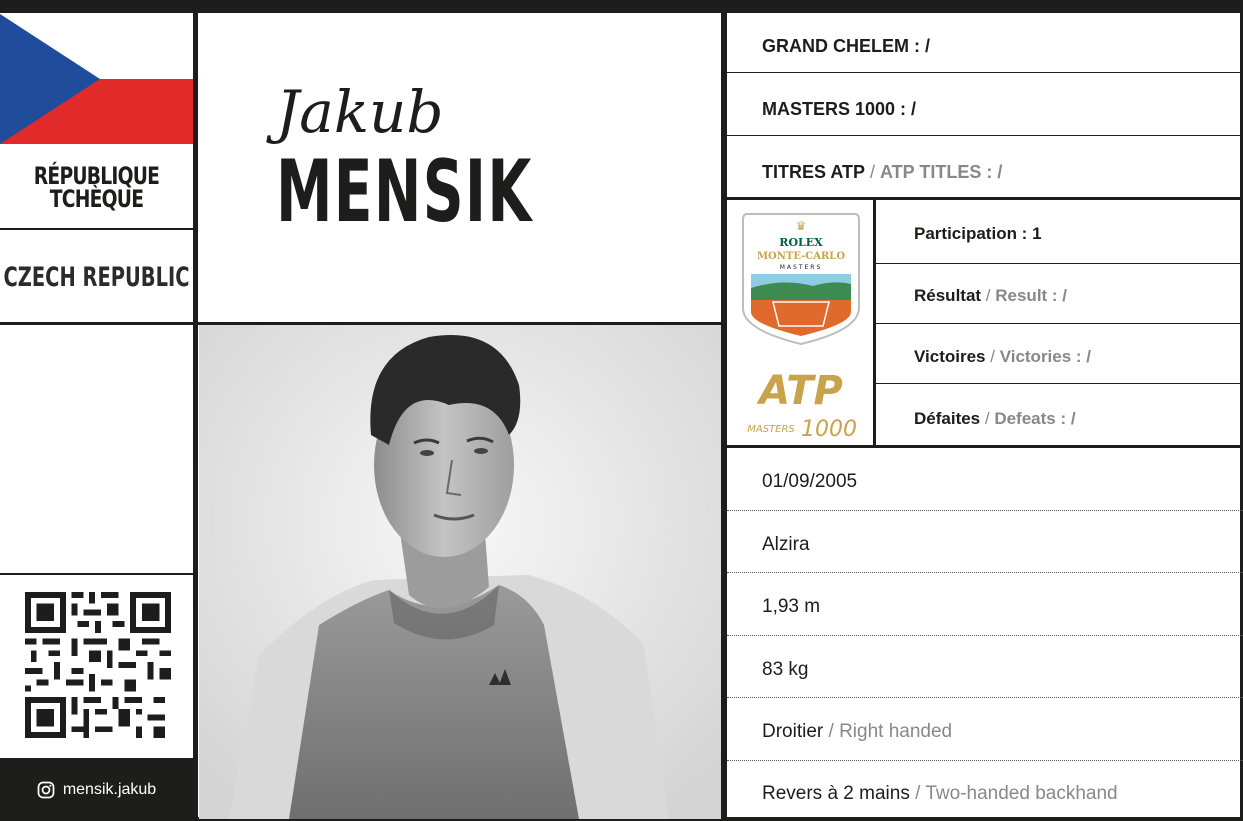 This screenshot has height=821, width=1243. What do you see at coordinates (1003, 356) in the screenshot?
I see `victories-row: Victoires / Victories : /` at bounding box center [1003, 356].